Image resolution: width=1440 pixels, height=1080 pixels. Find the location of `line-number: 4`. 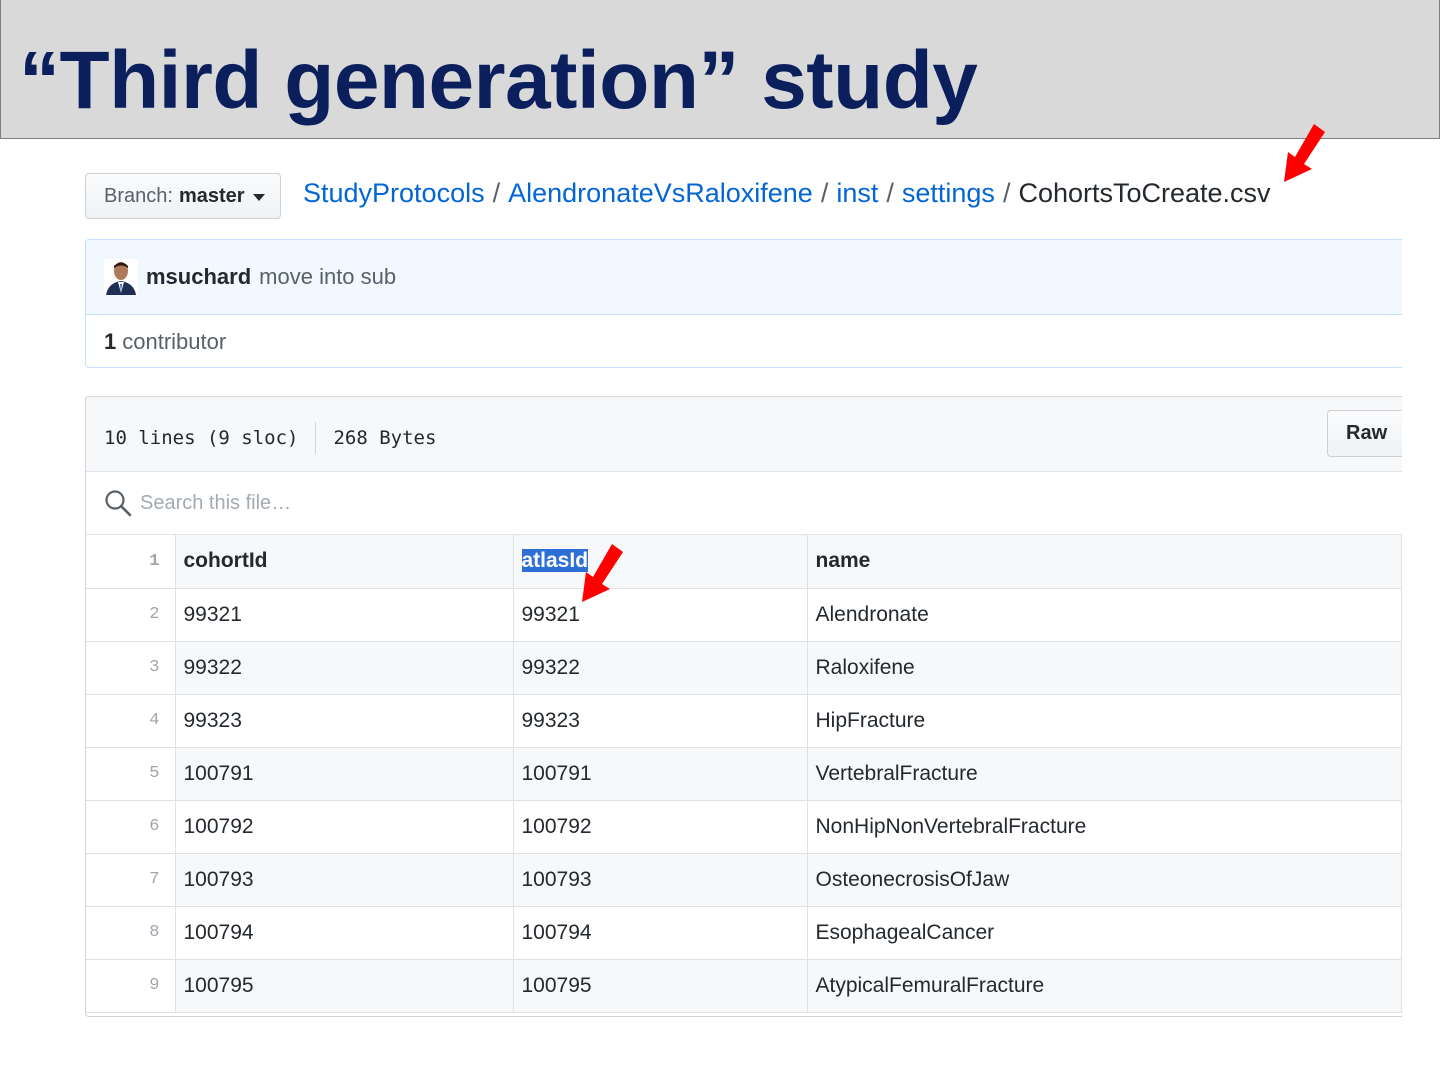

line-number: 4 is located at coordinates (131, 721).